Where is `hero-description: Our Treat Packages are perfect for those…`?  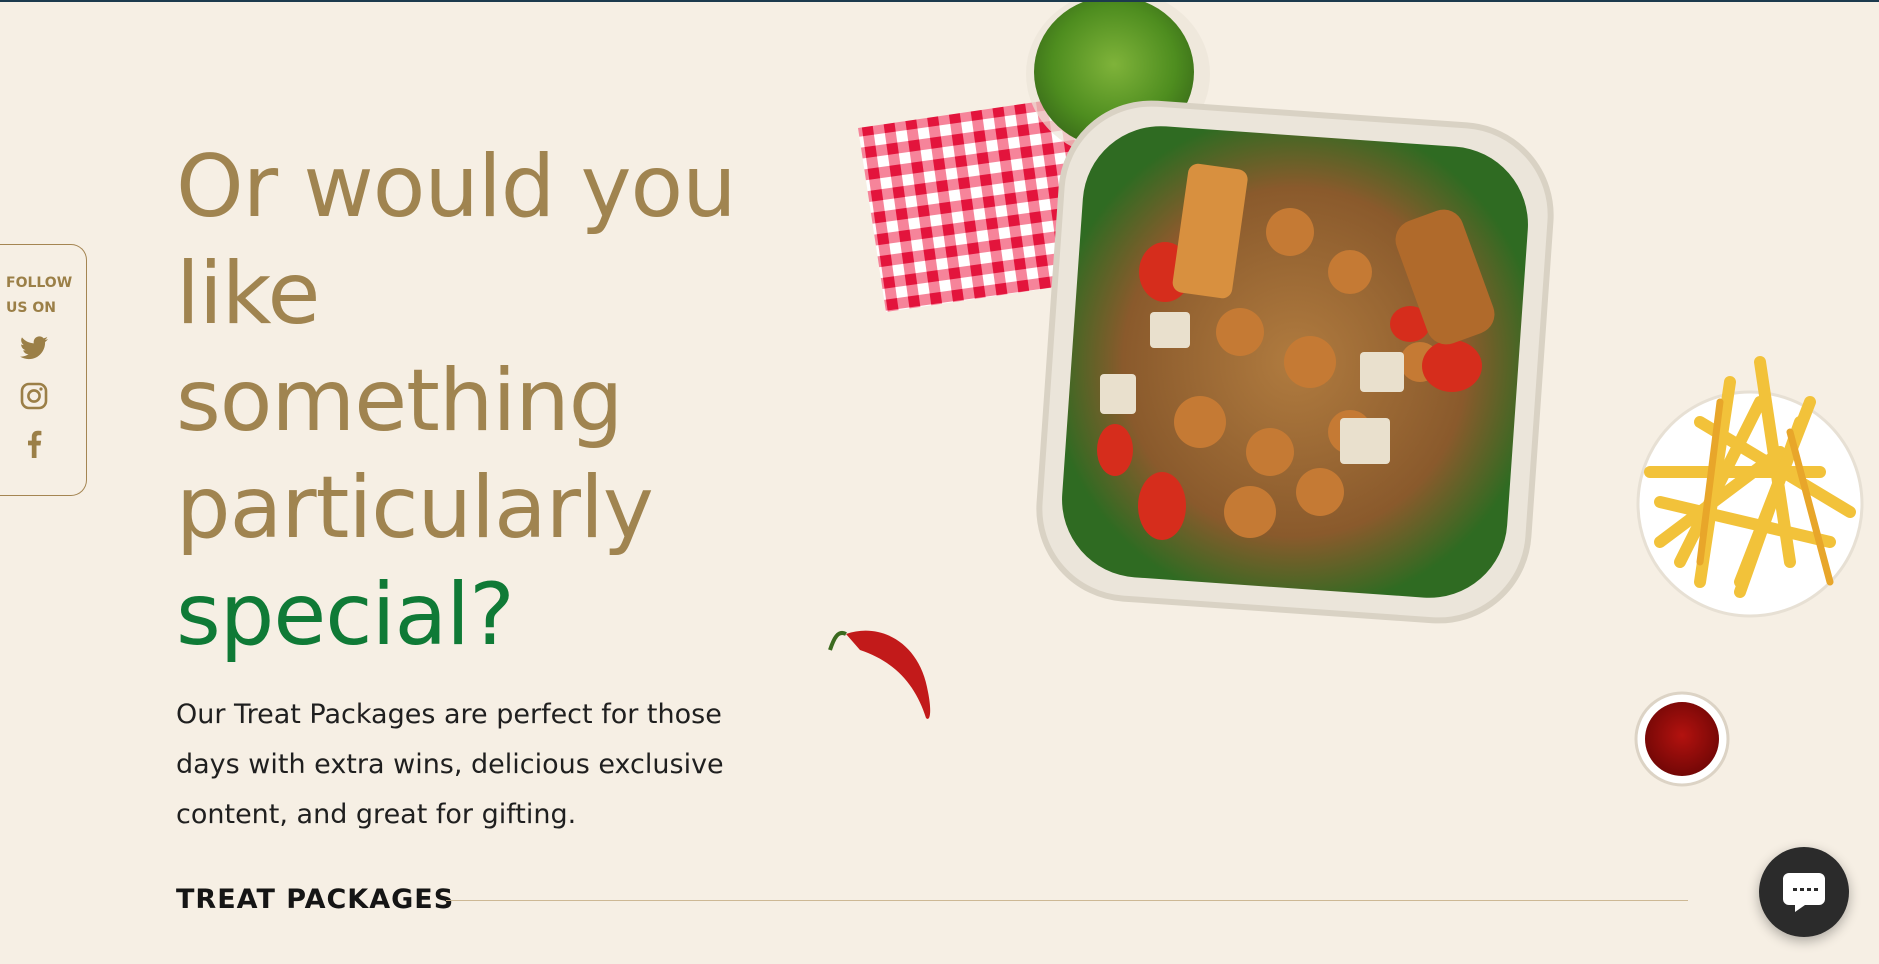
hero-description: Our Treat Packages are perfect for those… is located at coordinates (450, 764).